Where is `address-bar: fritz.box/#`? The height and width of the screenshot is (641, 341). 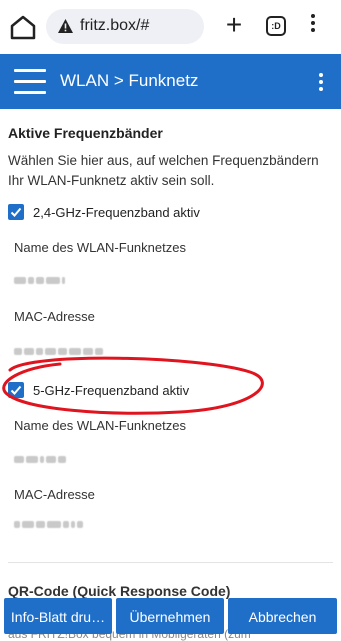
address-bar: fritz.box/# is located at coordinates (125, 26).